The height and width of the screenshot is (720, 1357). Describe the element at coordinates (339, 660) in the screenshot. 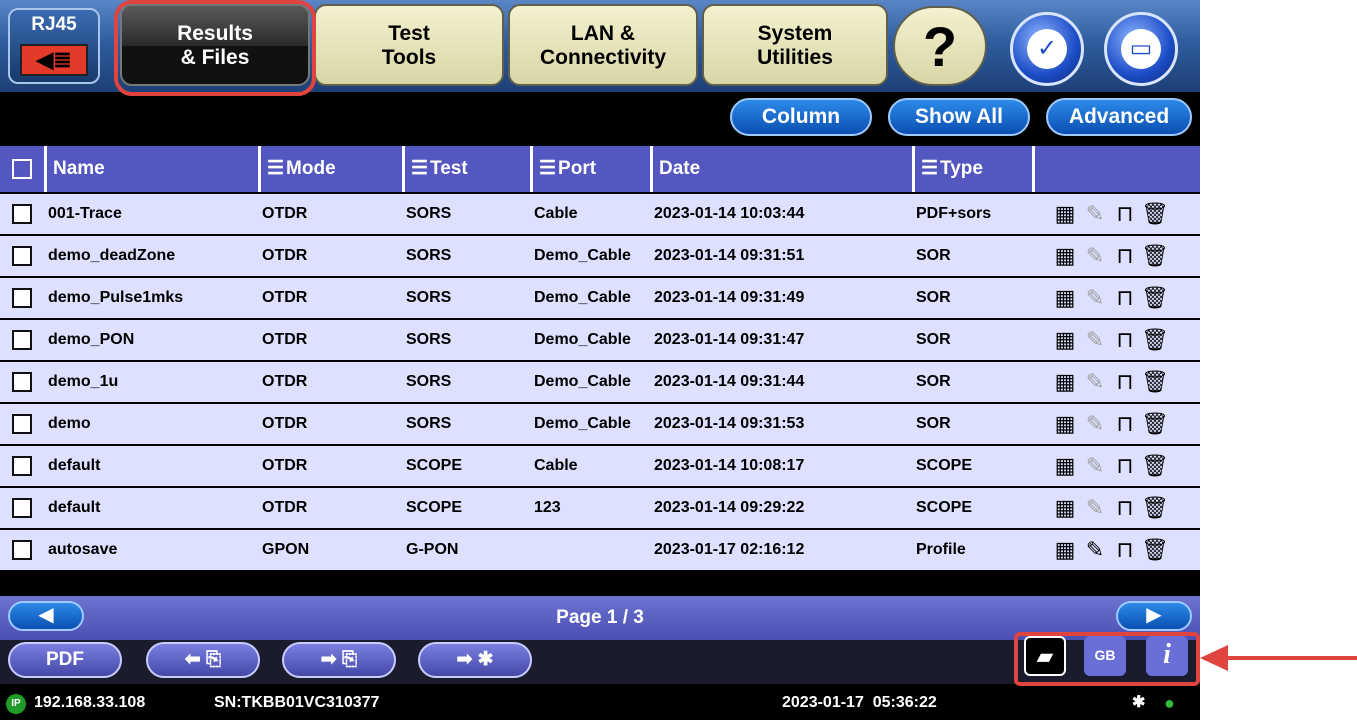

I see `export-usb-button: ➡ ⎘` at that location.